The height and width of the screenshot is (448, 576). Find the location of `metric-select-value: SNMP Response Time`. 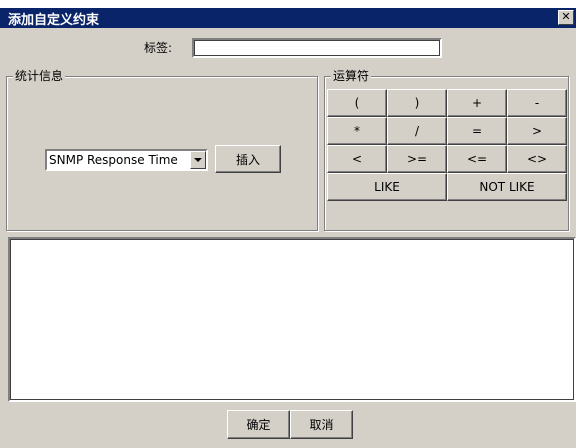

metric-select-value: SNMP Response Time is located at coordinates (113, 160).